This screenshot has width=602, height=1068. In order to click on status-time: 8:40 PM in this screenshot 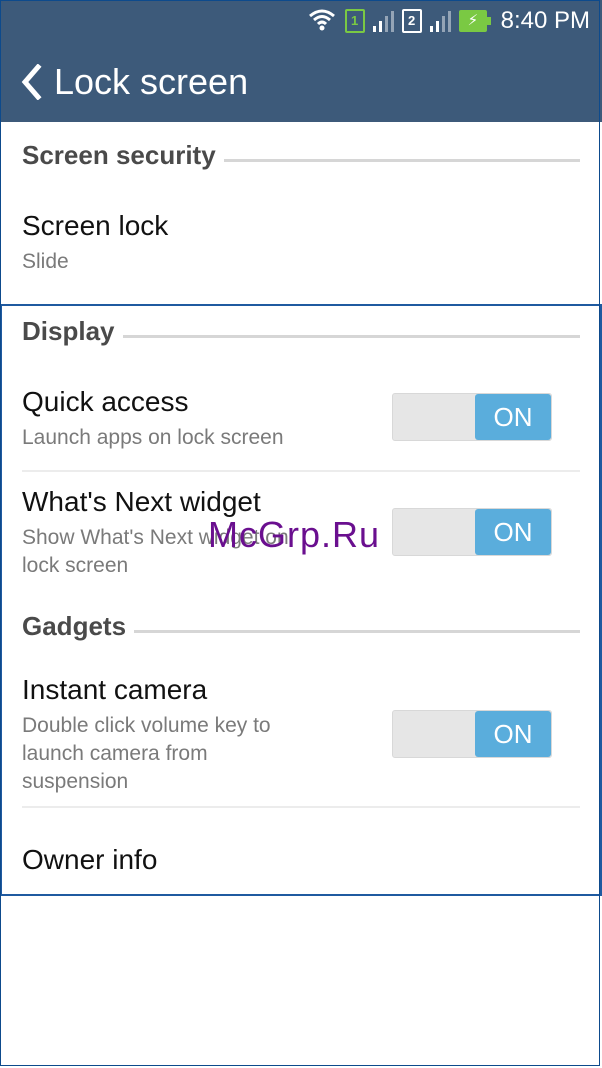, I will do `click(545, 20)`.